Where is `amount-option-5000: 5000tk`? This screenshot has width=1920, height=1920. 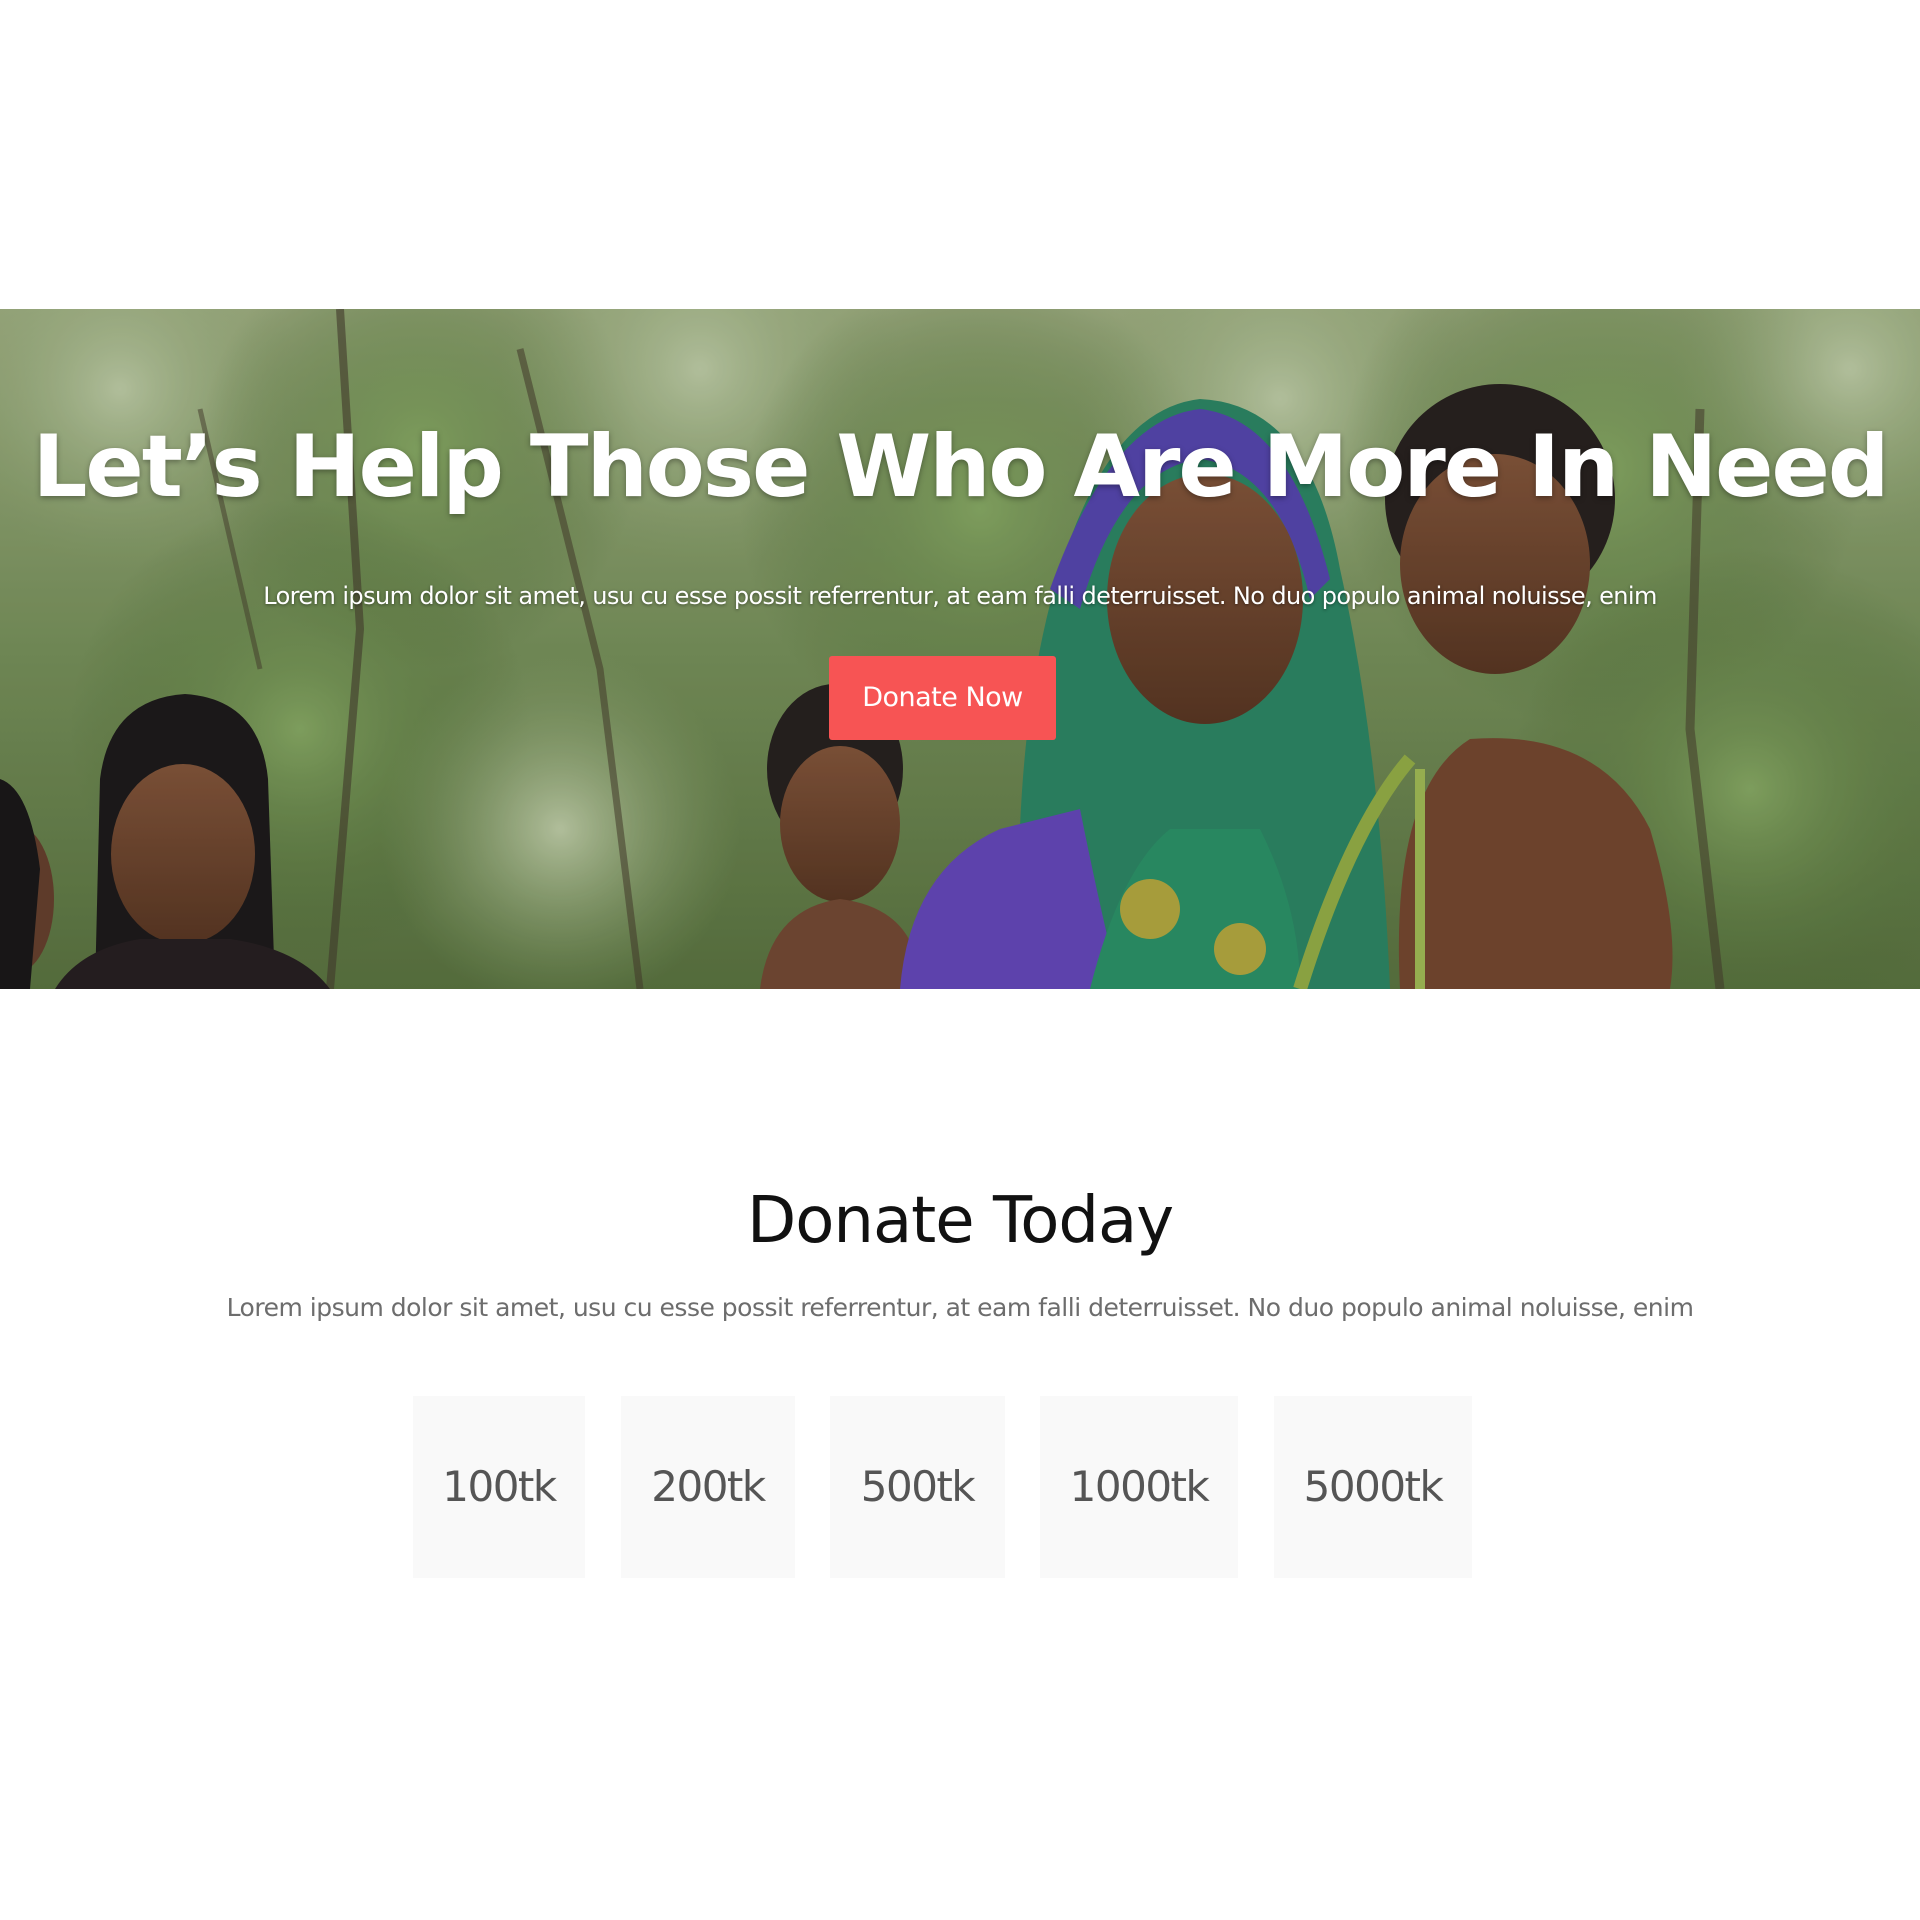 amount-option-5000: 5000tk is located at coordinates (1373, 1487).